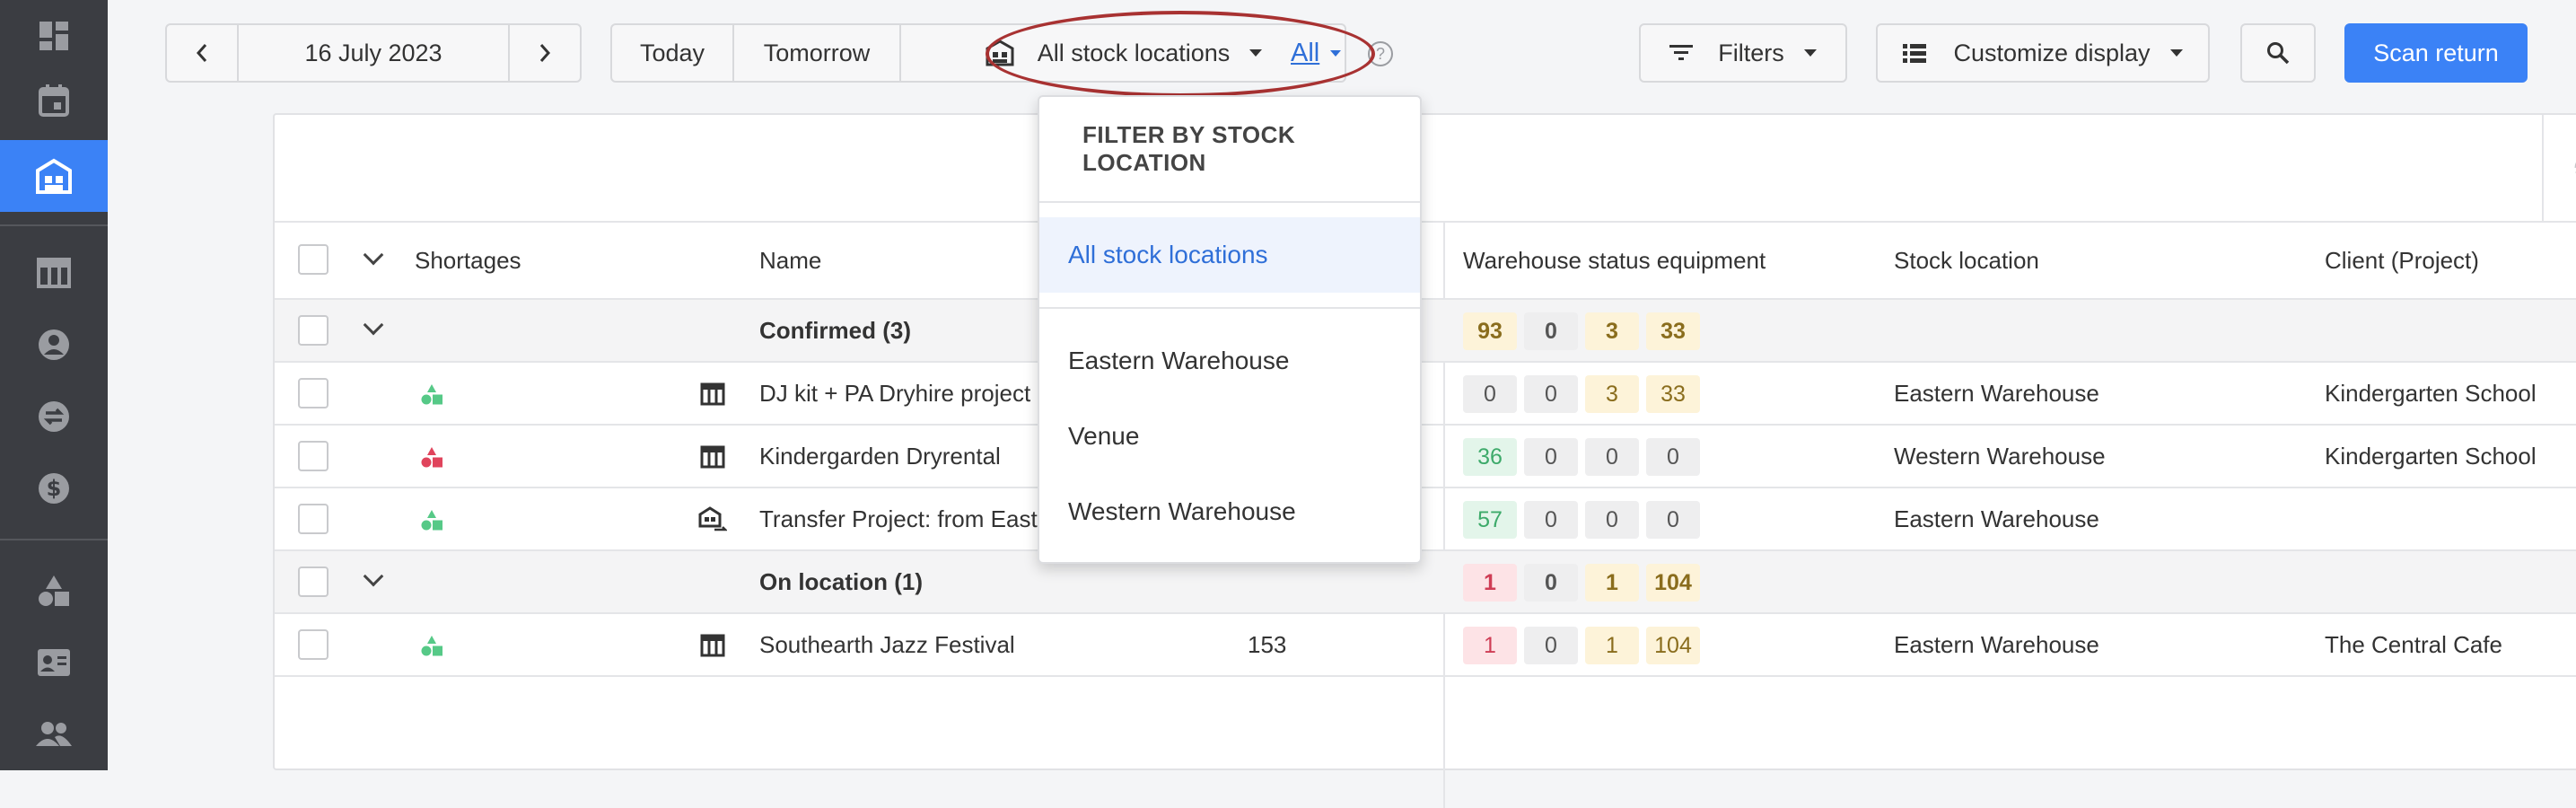  I want to click on dropdown-header: FILTER BY STOCK LOCATION, so click(1189, 148).